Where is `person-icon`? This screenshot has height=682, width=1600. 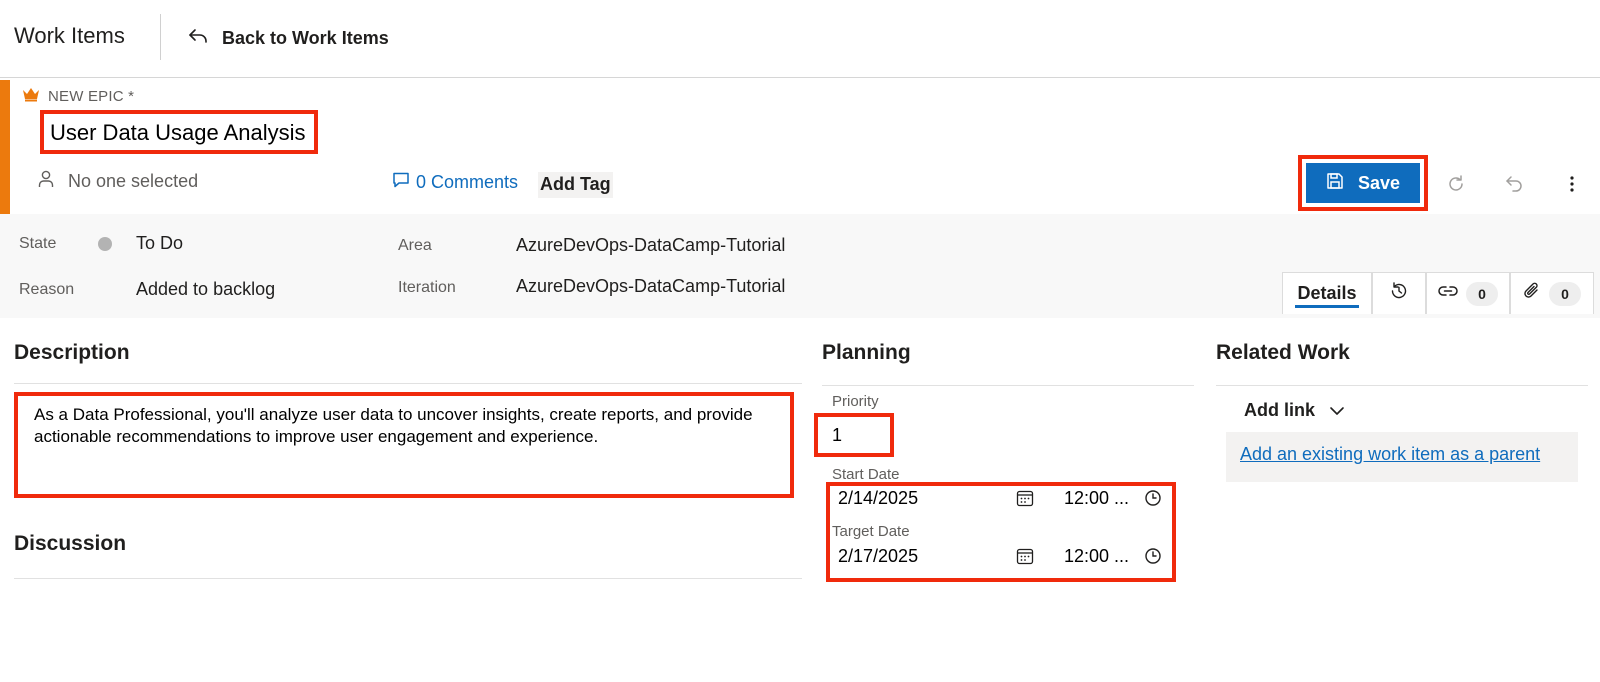 person-icon is located at coordinates (46, 181).